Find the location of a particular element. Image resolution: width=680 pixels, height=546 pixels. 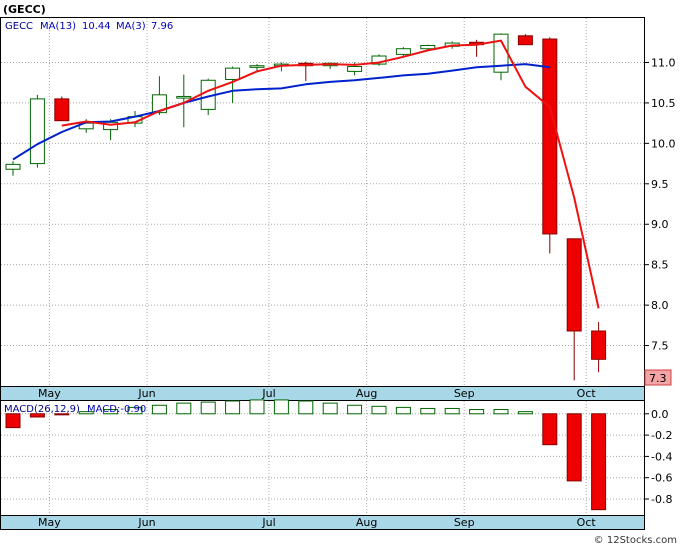

month-label-price-axis: Jun is located at coordinates (146, 393).